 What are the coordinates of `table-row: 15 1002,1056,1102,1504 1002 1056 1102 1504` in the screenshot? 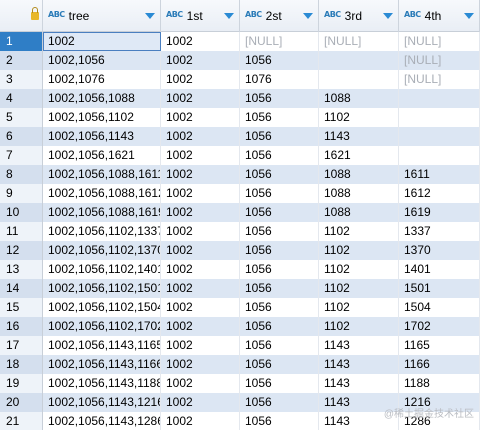 It's located at (240, 307).